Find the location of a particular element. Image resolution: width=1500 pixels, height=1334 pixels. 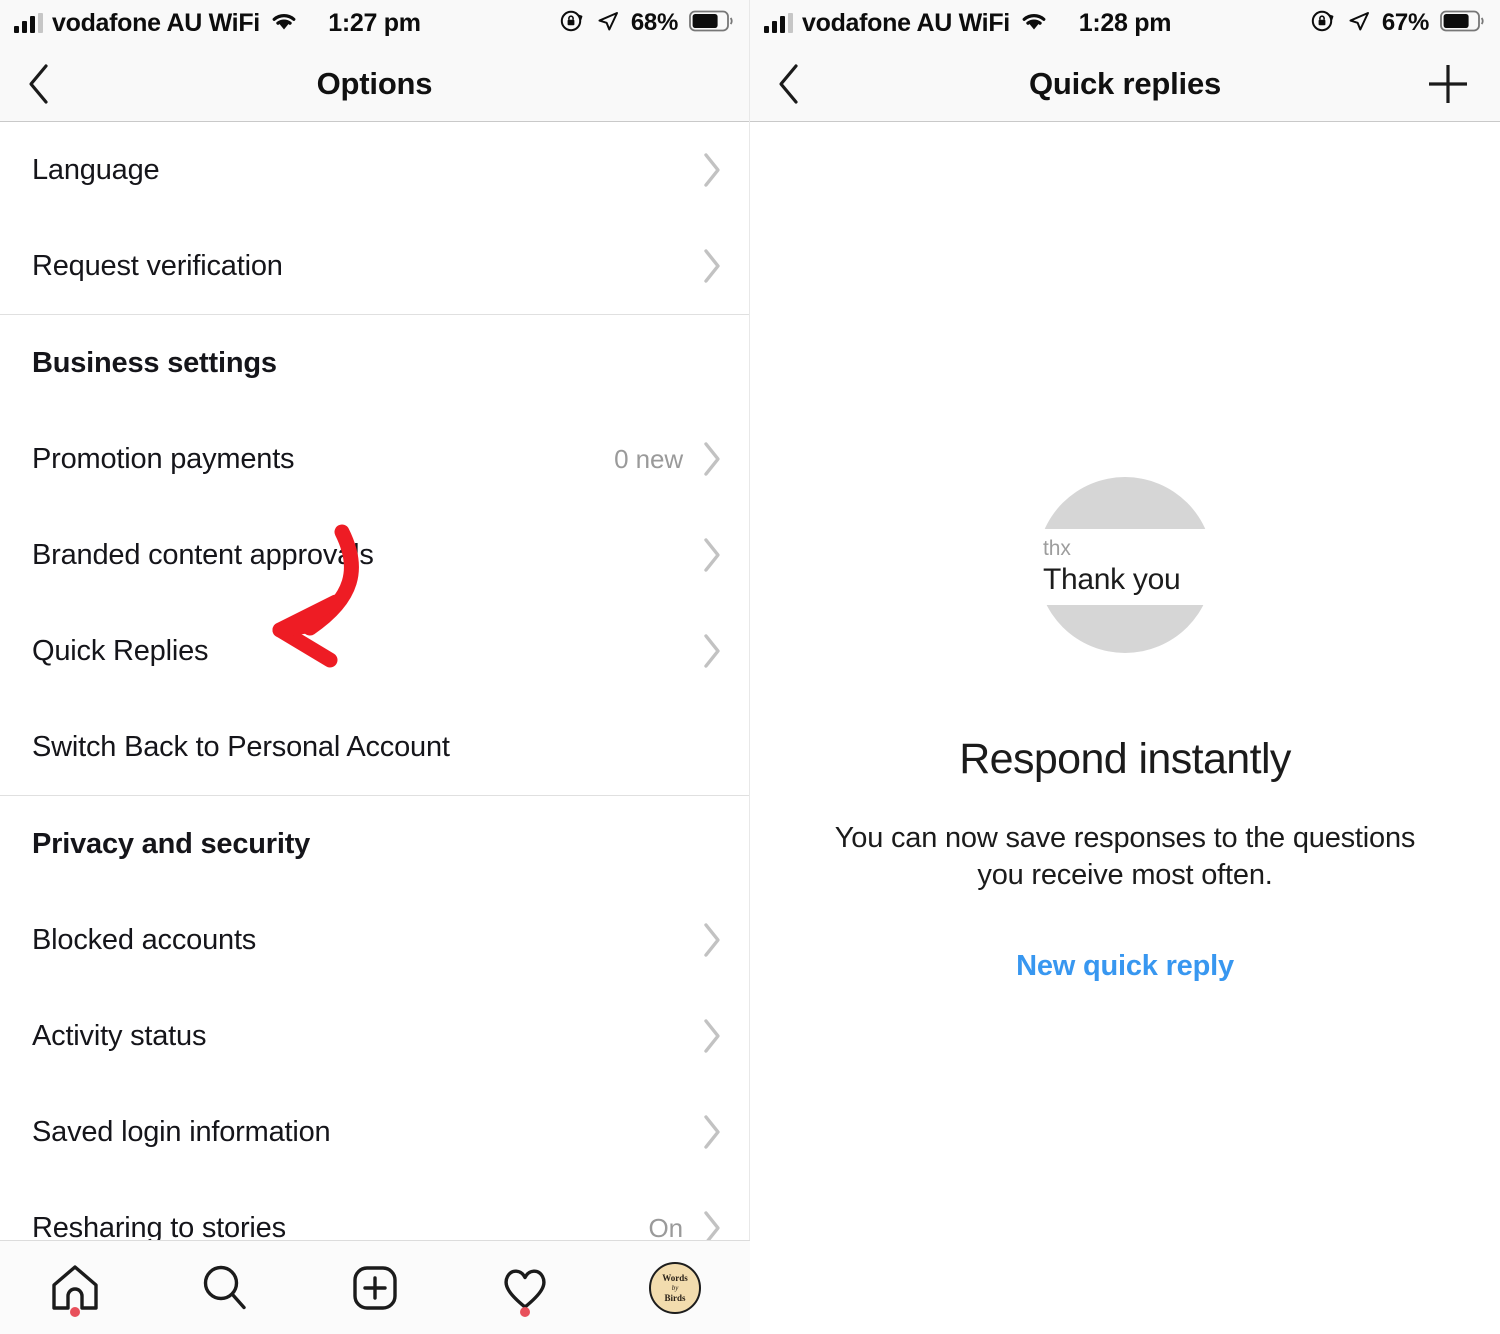

list-item-language: Language is located at coordinates (374, 170).